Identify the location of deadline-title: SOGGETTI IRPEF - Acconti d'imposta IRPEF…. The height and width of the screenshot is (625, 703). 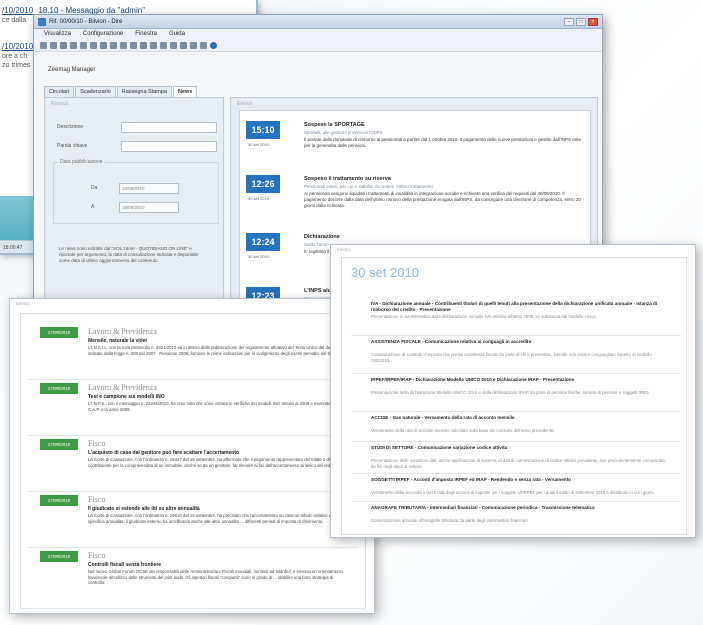
(521, 480).